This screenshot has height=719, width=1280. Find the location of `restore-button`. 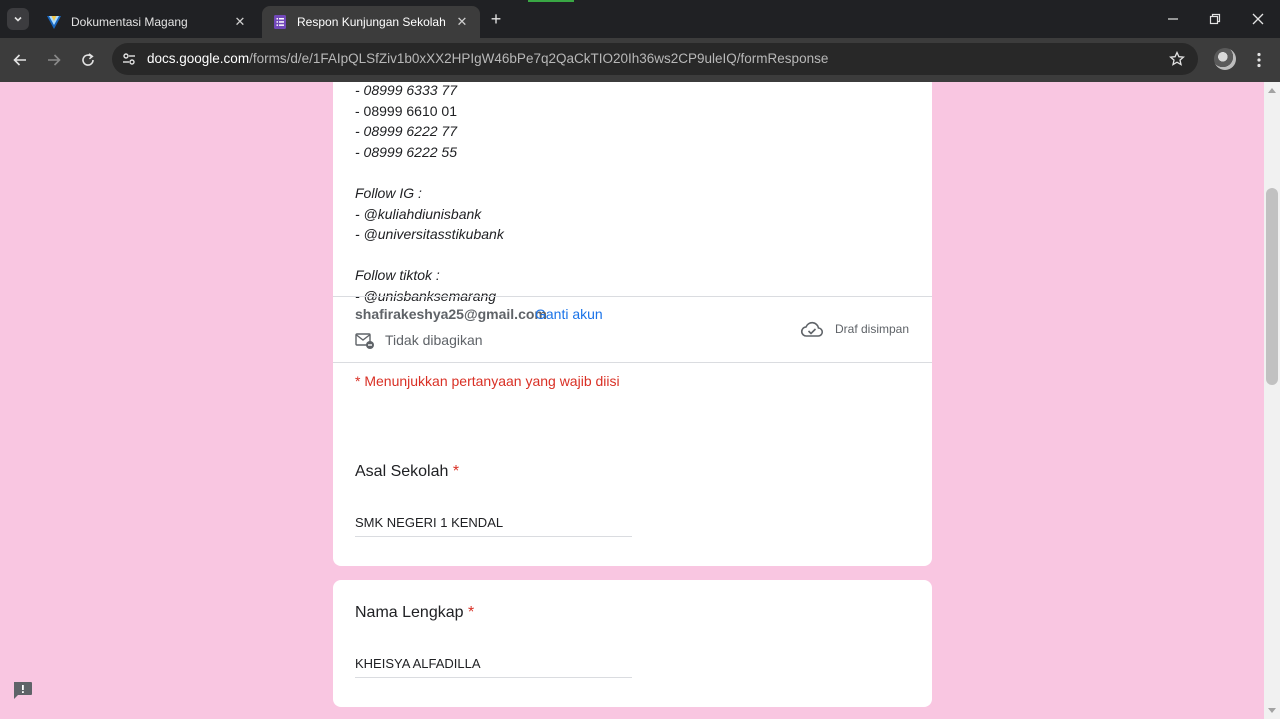

restore-button is located at coordinates (1215, 19).